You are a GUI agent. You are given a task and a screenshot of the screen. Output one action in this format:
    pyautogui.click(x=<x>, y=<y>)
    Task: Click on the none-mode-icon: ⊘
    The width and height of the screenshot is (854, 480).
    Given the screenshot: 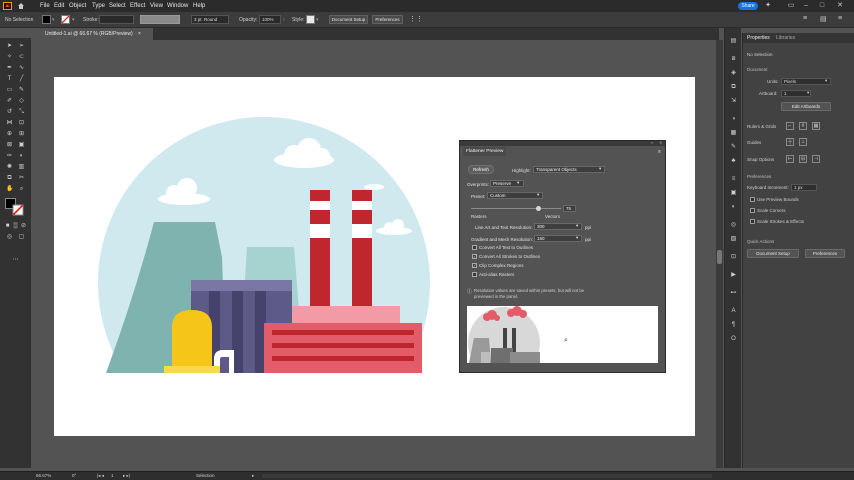 What is the action you would take?
    pyautogui.click(x=23, y=226)
    